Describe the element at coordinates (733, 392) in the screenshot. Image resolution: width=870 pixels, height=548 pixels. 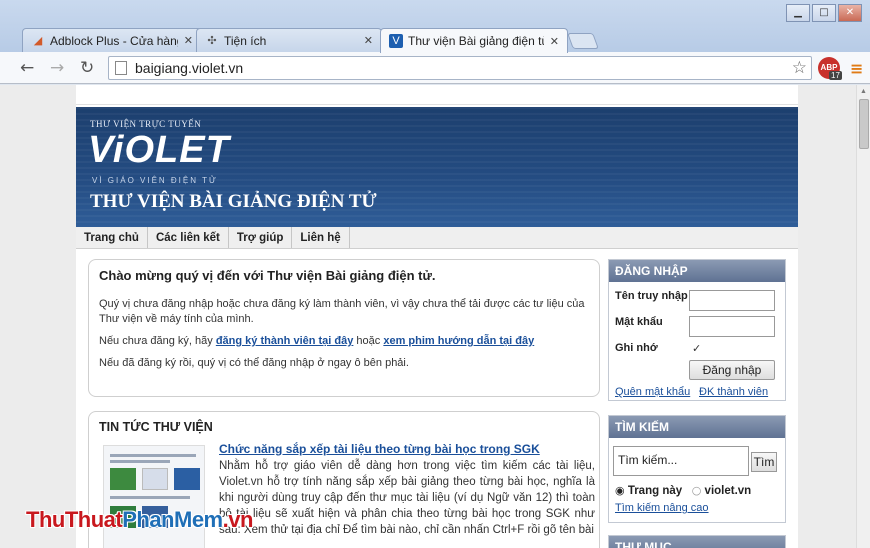
I see `register-member-link: ĐK thành viên` at that location.